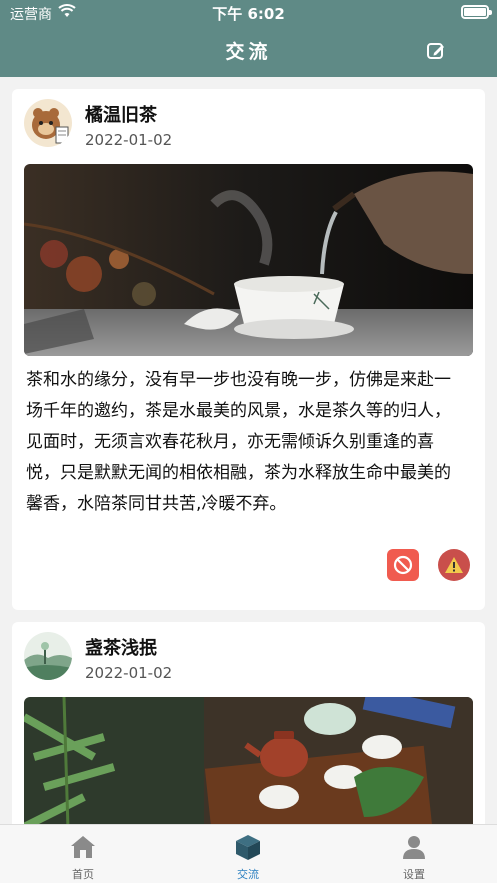 This screenshot has height=883, width=497. I want to click on tab-home: 首页, so click(83, 854).